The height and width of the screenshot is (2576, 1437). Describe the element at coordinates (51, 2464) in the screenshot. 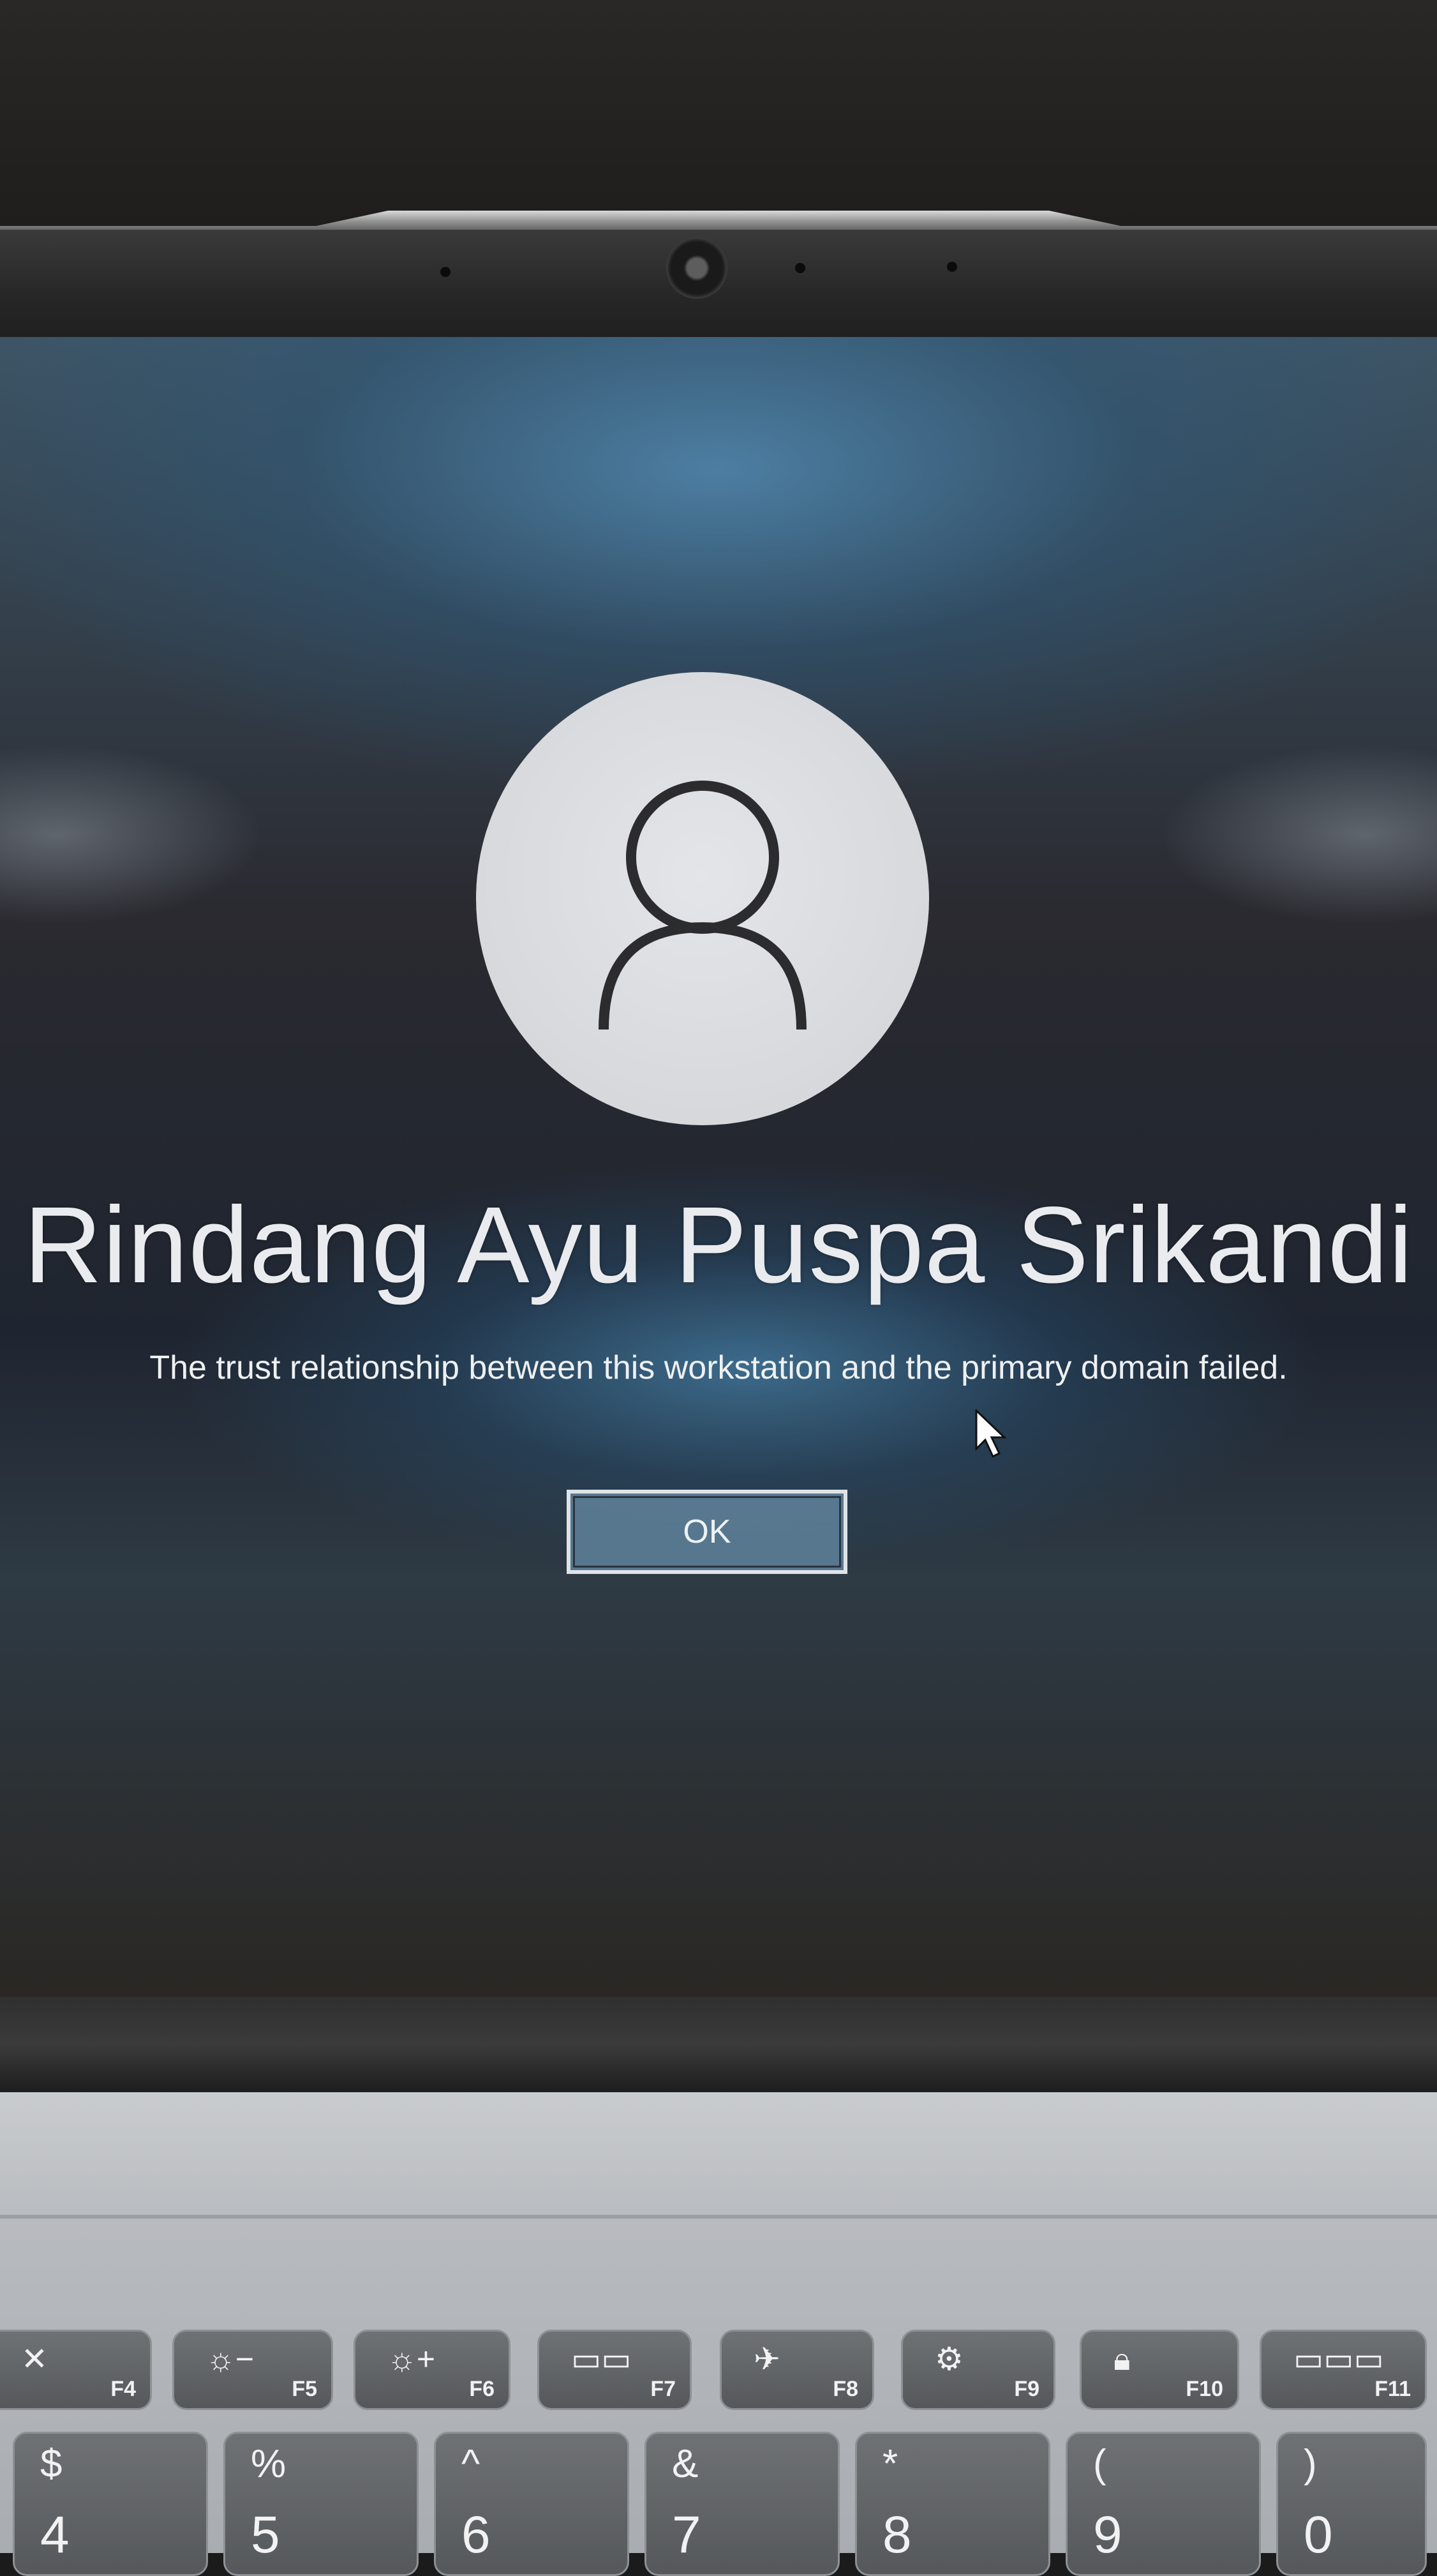

I see `key-4-shift: $` at that location.